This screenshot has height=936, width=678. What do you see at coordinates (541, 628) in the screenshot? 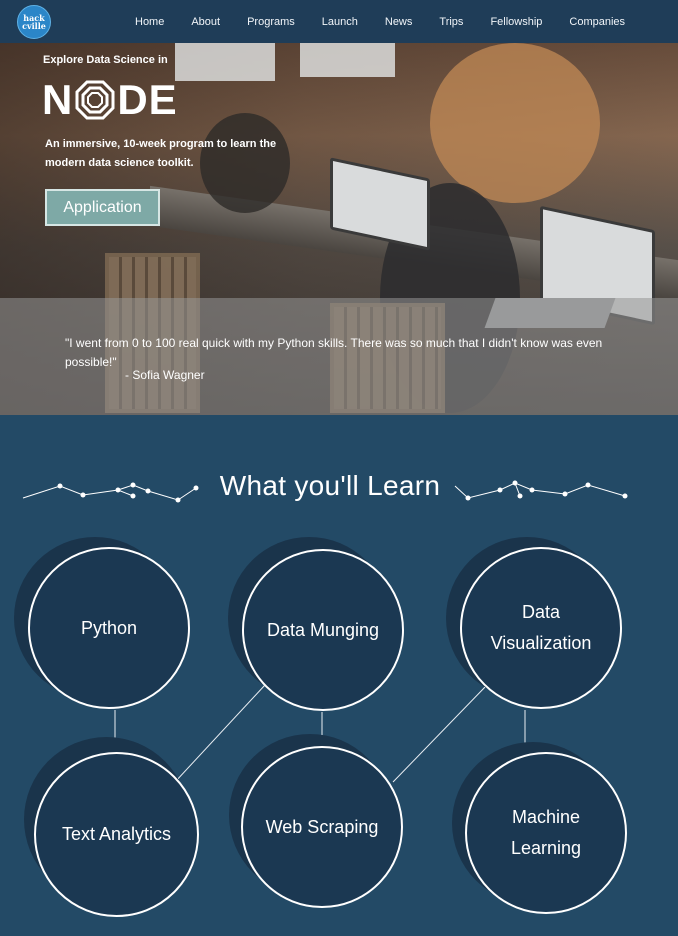
I see `topic-data-visualization: Data Visualization` at bounding box center [541, 628].